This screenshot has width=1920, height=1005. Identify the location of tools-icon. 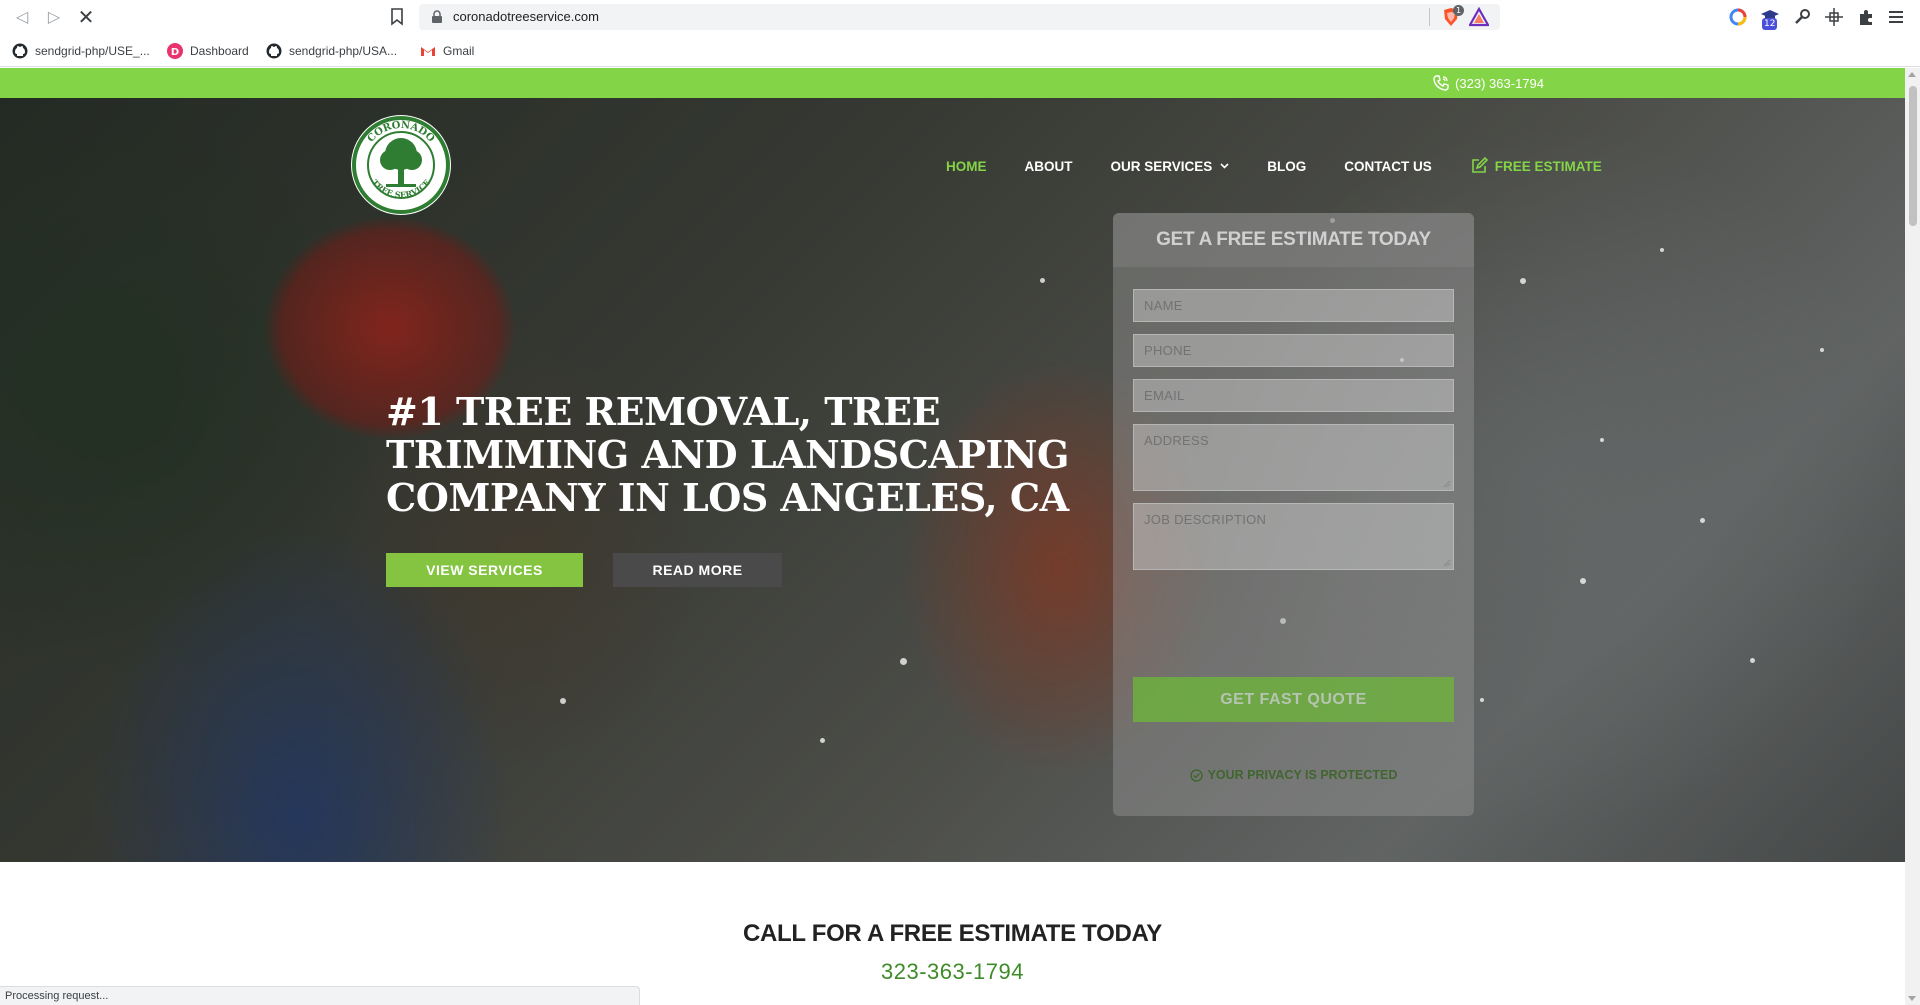
(1802, 17).